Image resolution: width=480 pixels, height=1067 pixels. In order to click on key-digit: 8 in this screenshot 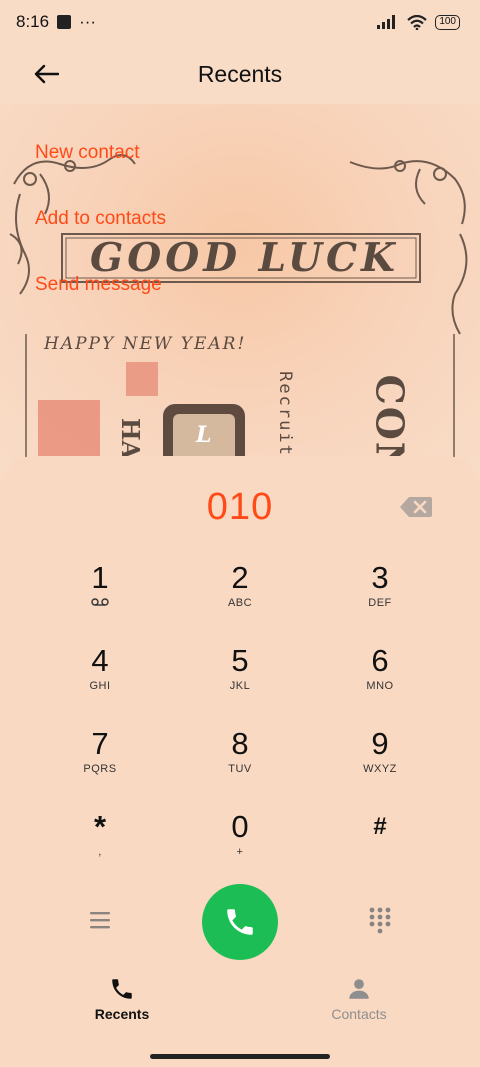, I will do `click(240, 743)`.